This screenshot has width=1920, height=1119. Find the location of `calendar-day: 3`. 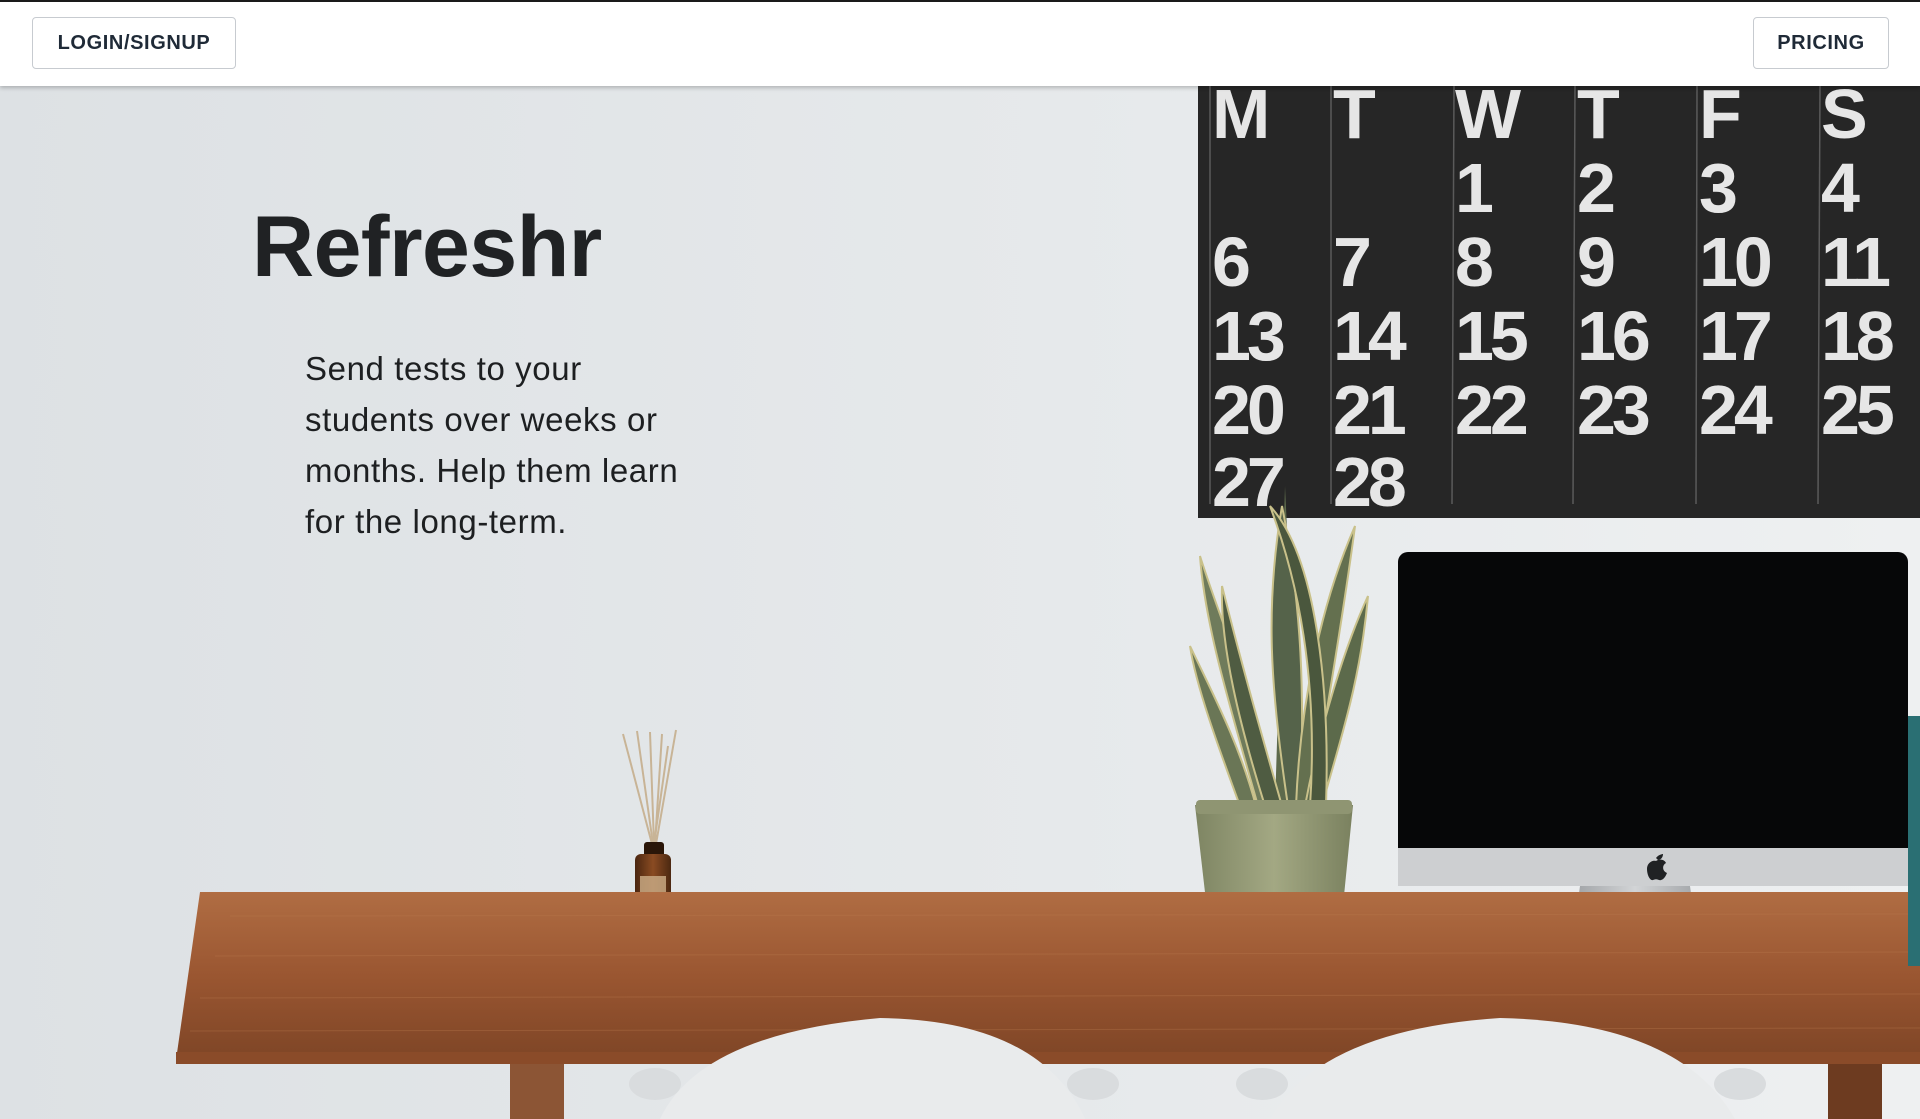

calendar-day: 3 is located at coordinates (1717, 188).